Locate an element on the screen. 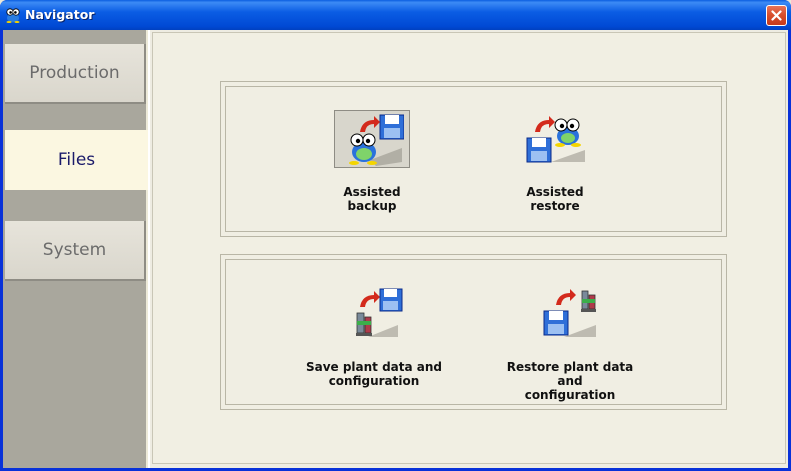 The width and height of the screenshot is (791, 471). restore-plant-data-icon is located at coordinates (569, 313).